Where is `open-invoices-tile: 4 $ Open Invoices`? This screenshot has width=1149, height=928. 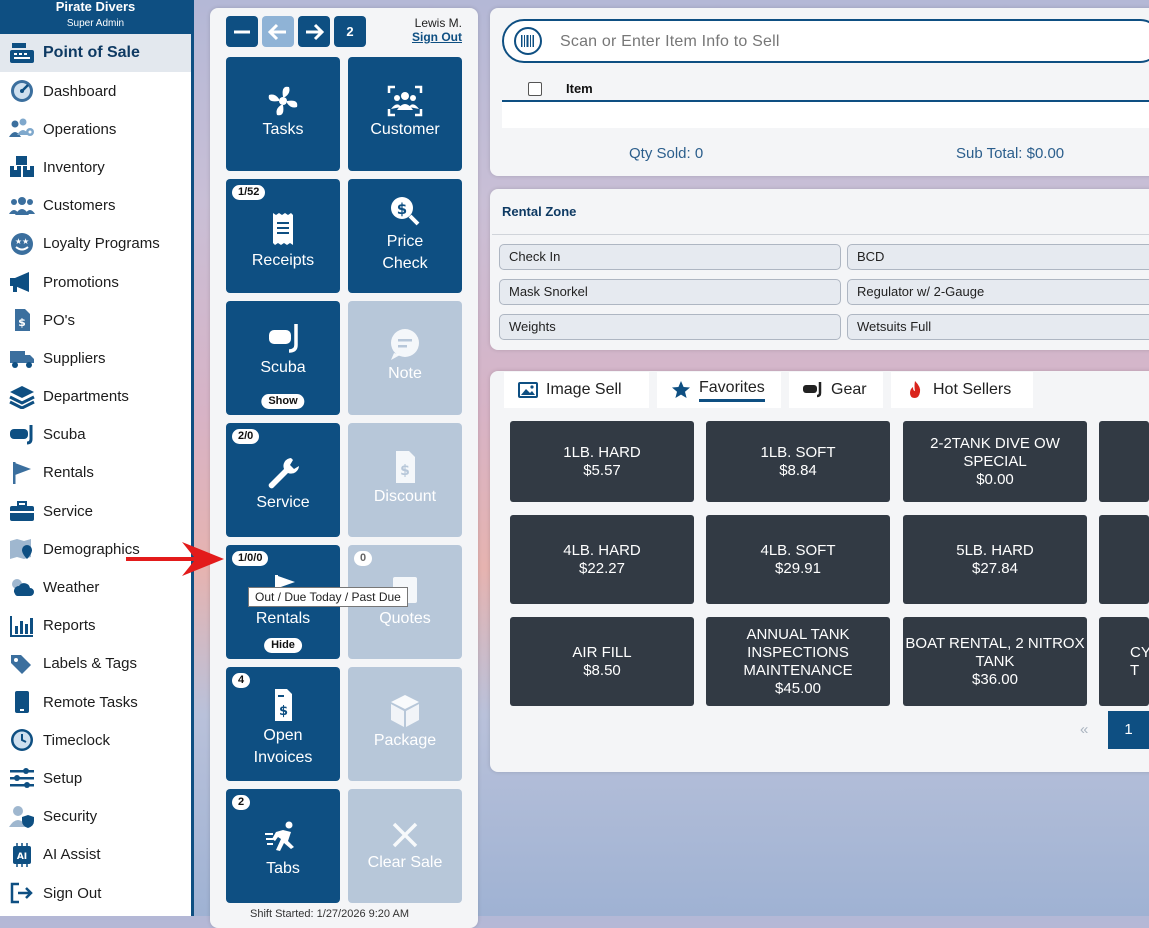 open-invoices-tile: 4 $ Open Invoices is located at coordinates (283, 724).